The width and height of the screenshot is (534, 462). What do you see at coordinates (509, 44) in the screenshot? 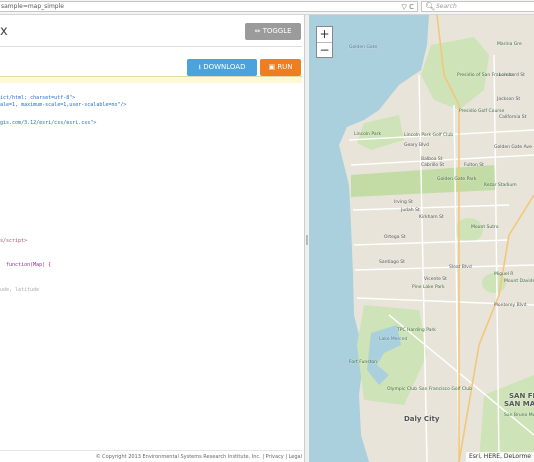
I see `map-label-area: Marina Gre` at bounding box center [509, 44].